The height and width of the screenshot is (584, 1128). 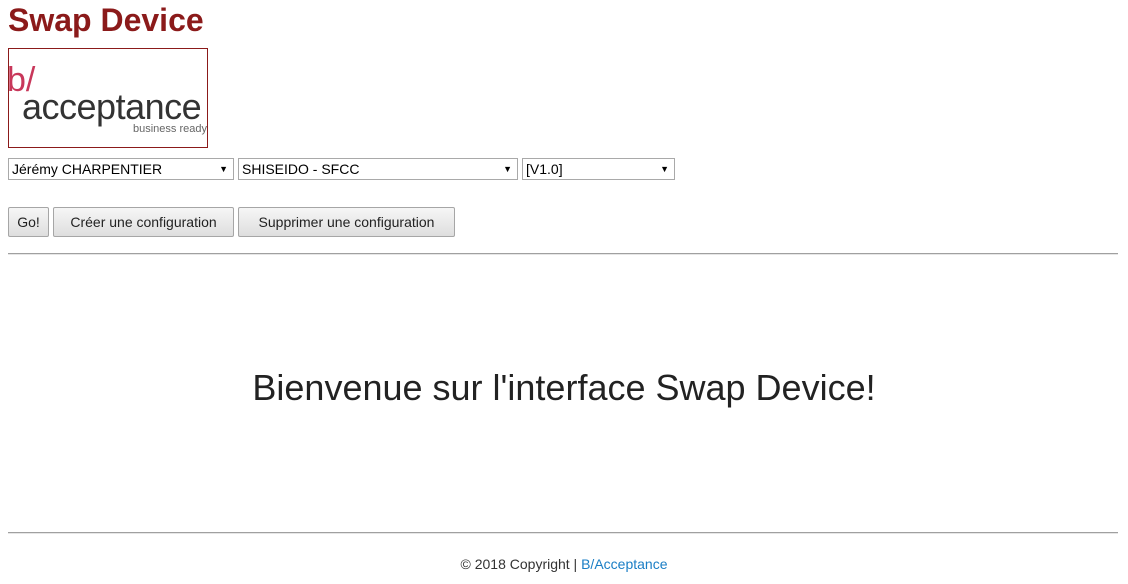 I want to click on user-select-value: Jérémy CHARPENTIER, so click(x=87, y=169).